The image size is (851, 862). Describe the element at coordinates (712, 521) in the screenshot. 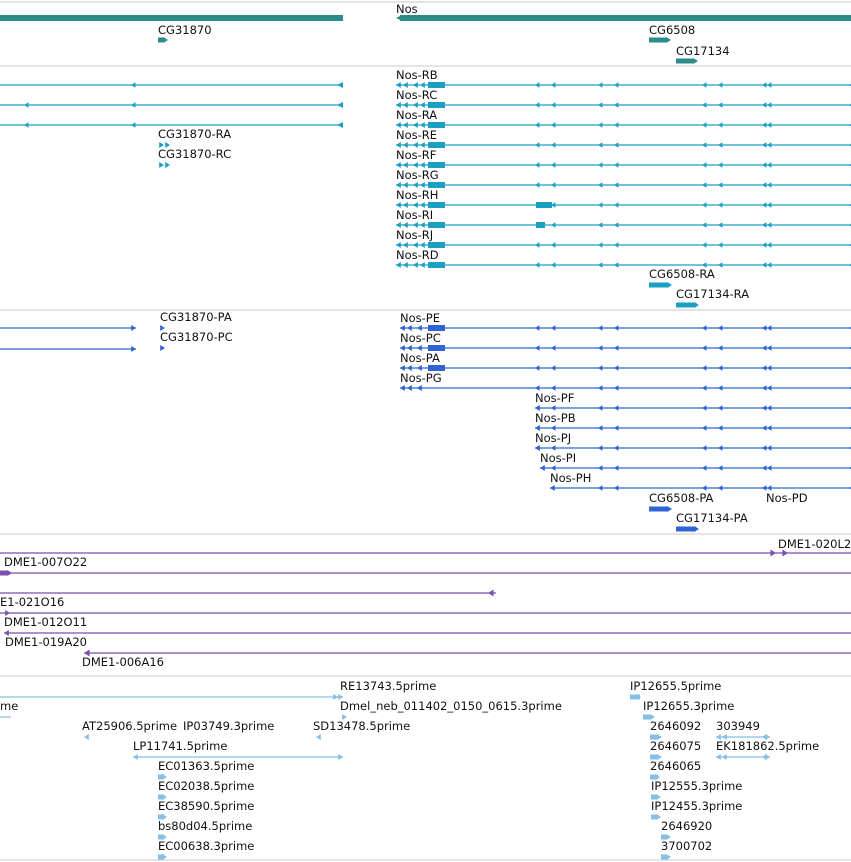

I see `protein-cg17134-pa: CG17134-PA` at that location.